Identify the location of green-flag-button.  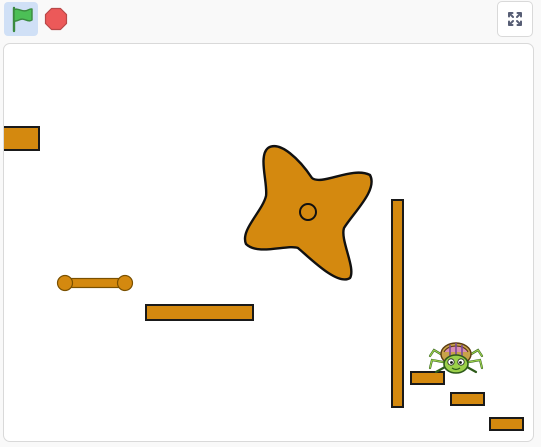
(21, 19).